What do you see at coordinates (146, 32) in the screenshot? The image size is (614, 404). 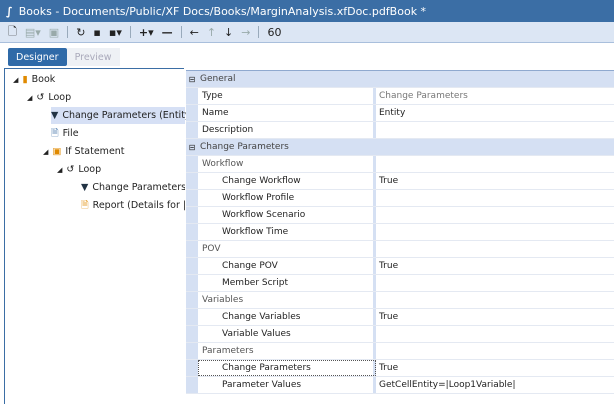 I see `add-icon: +▾` at bounding box center [146, 32].